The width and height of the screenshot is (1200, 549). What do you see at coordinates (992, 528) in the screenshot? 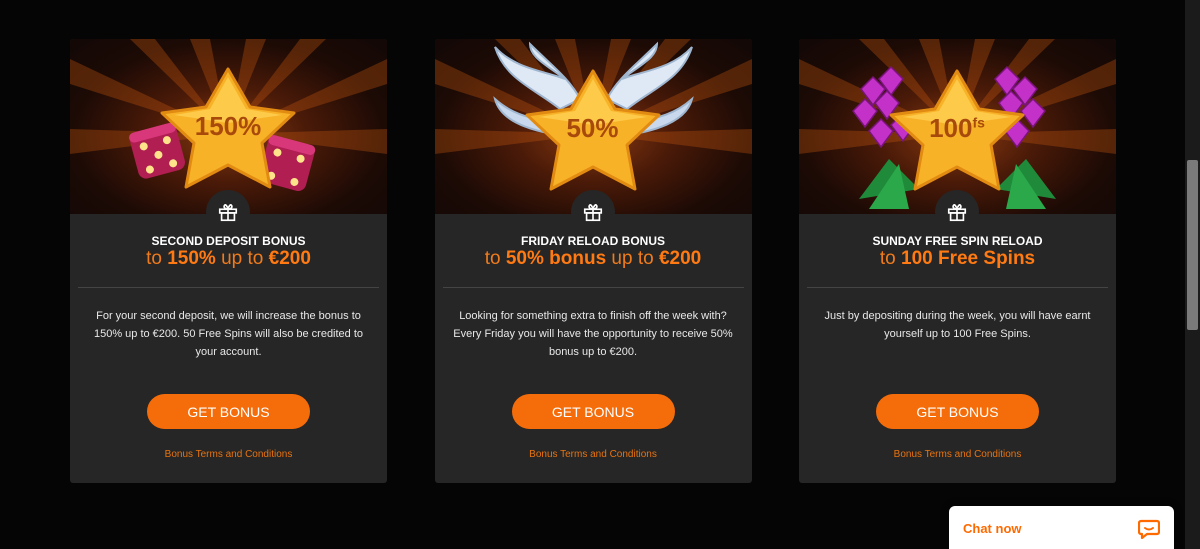
I see `chat-now-label: Chat now` at bounding box center [992, 528].